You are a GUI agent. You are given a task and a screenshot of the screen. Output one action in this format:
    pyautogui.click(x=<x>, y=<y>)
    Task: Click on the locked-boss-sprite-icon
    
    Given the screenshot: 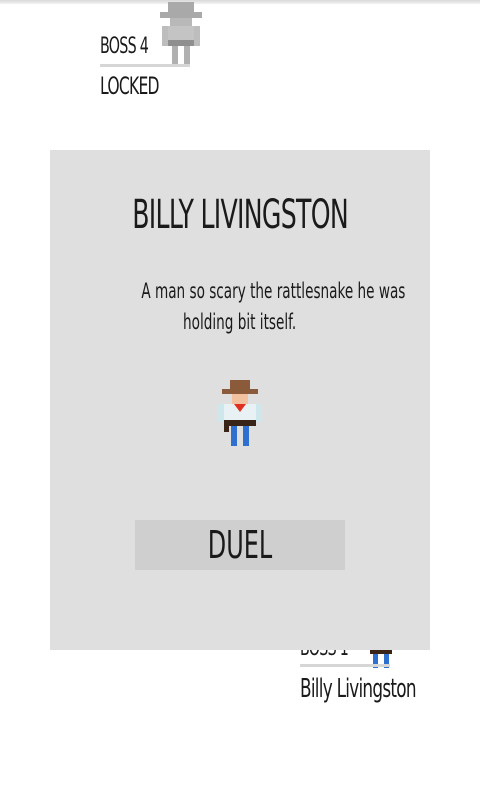 What is the action you would take?
    pyautogui.click(x=181, y=34)
    